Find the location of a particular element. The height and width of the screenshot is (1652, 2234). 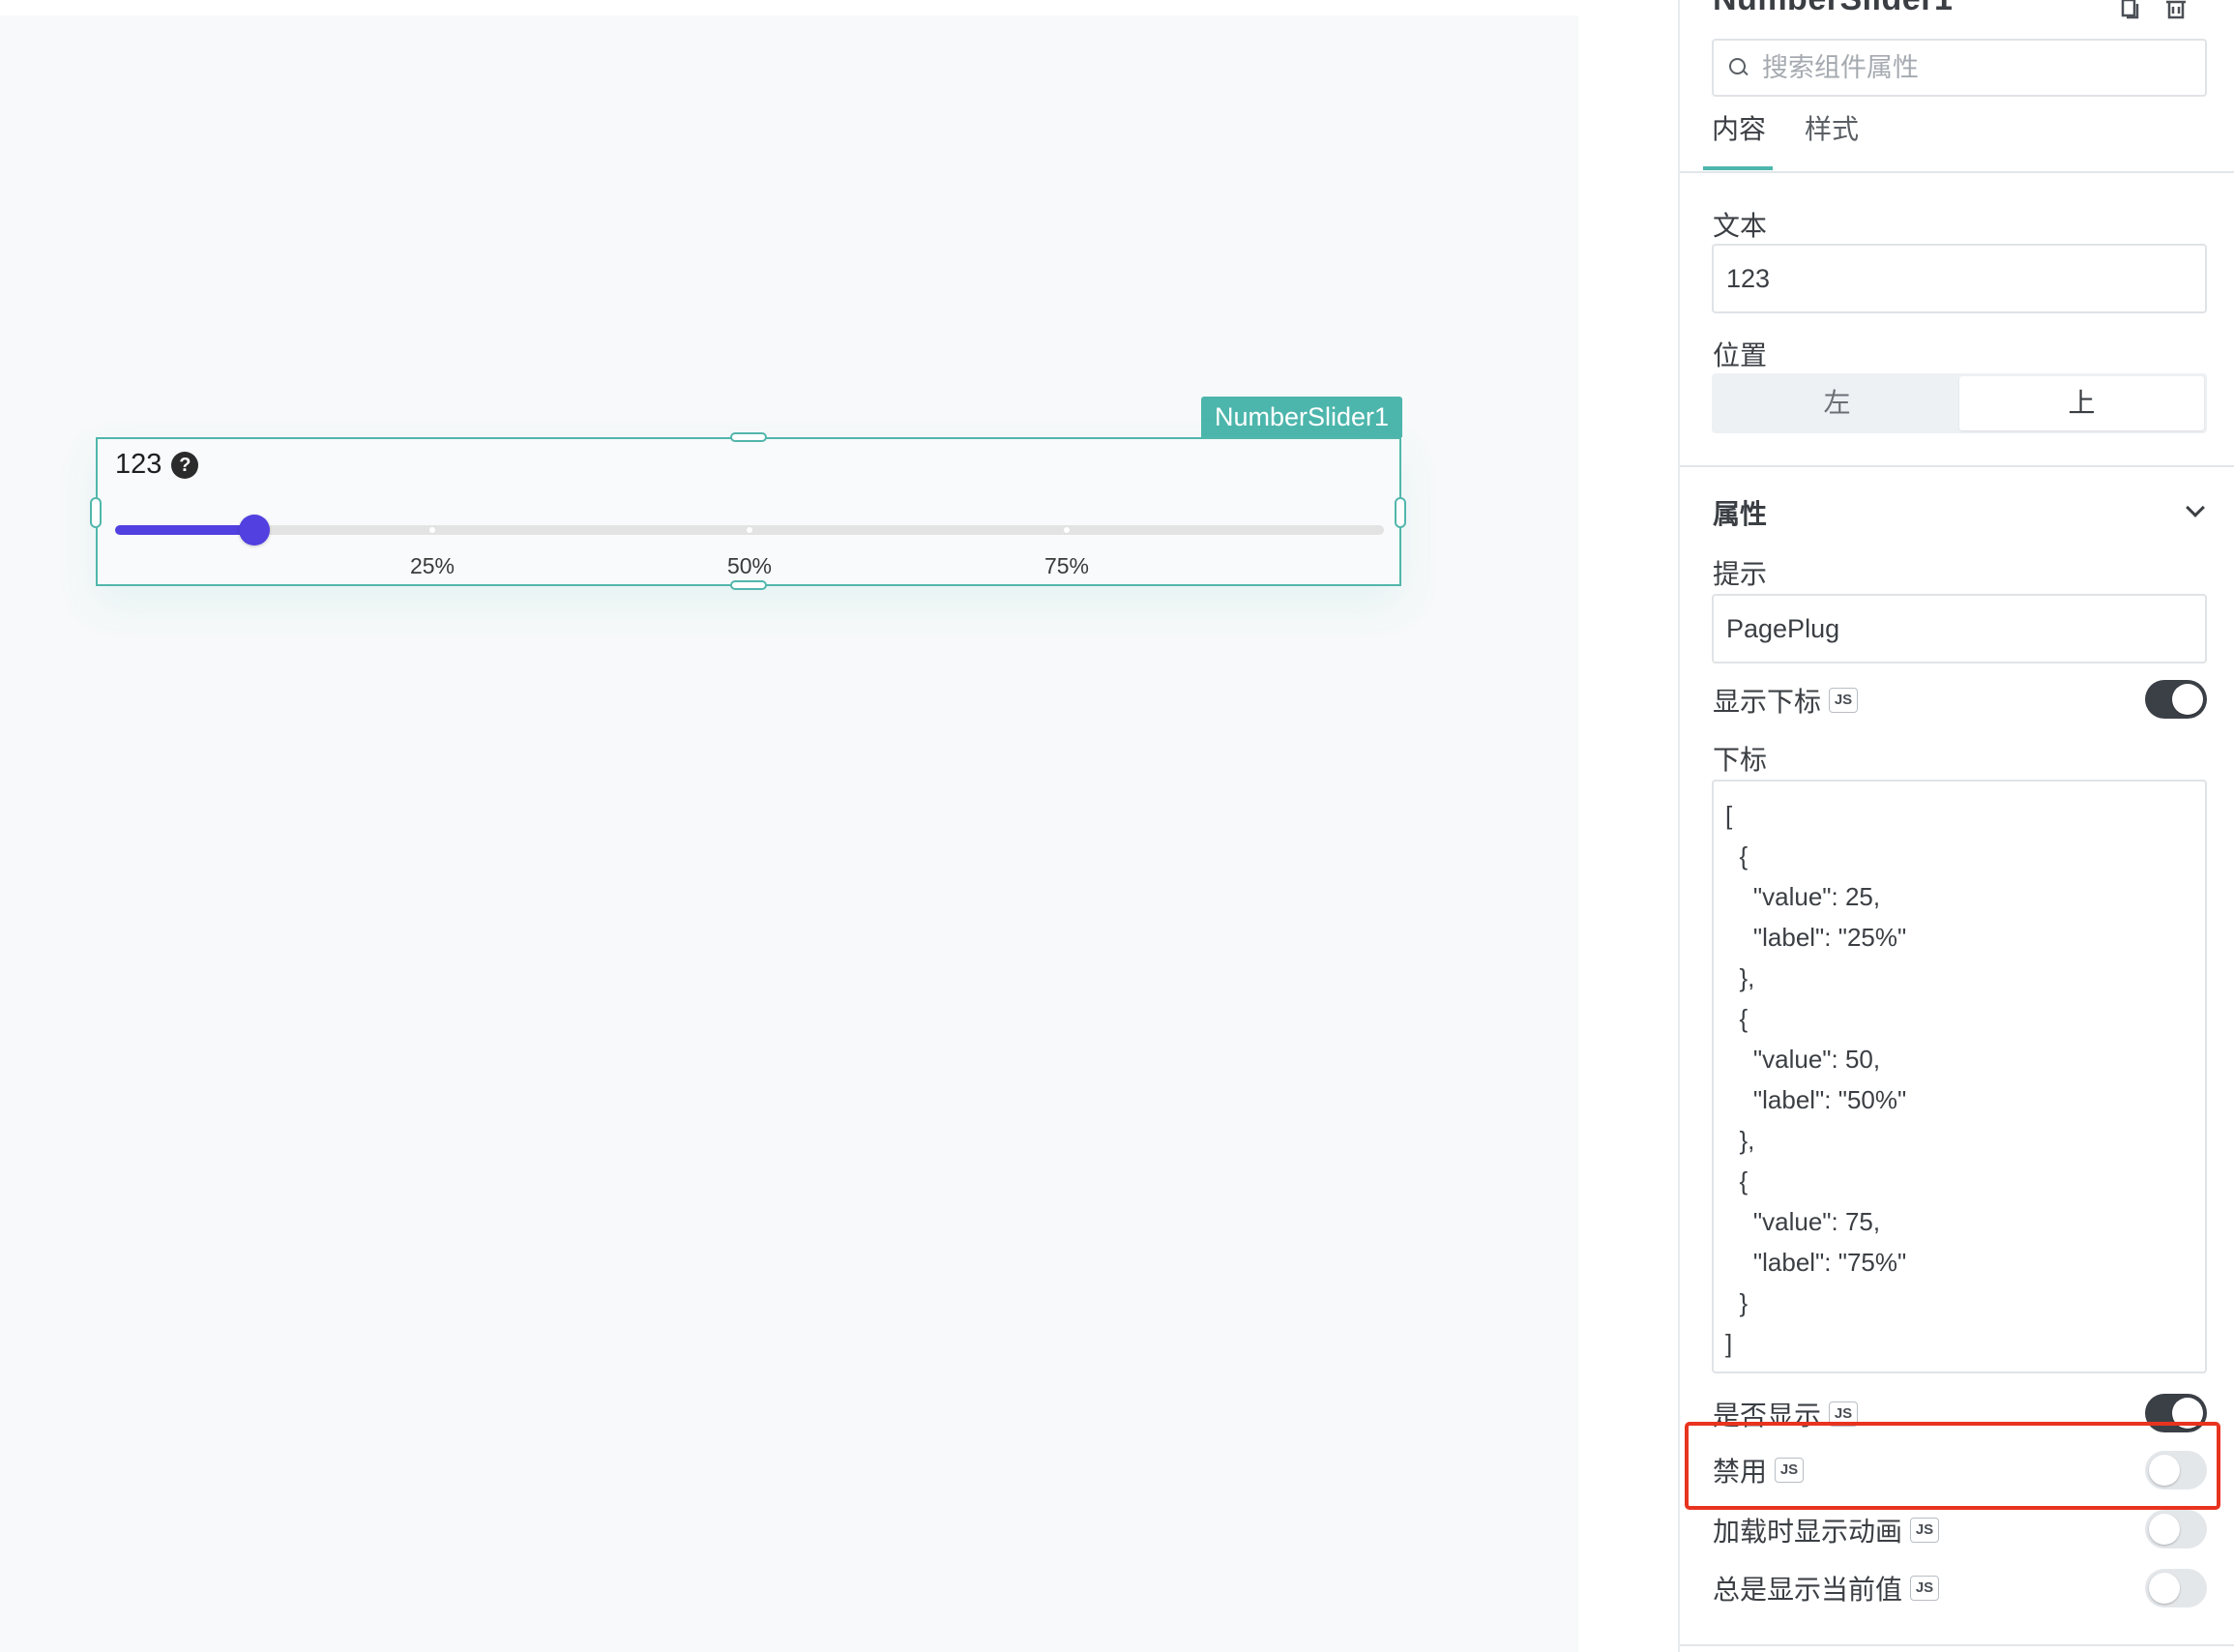

slider-thumb is located at coordinates (255, 530).